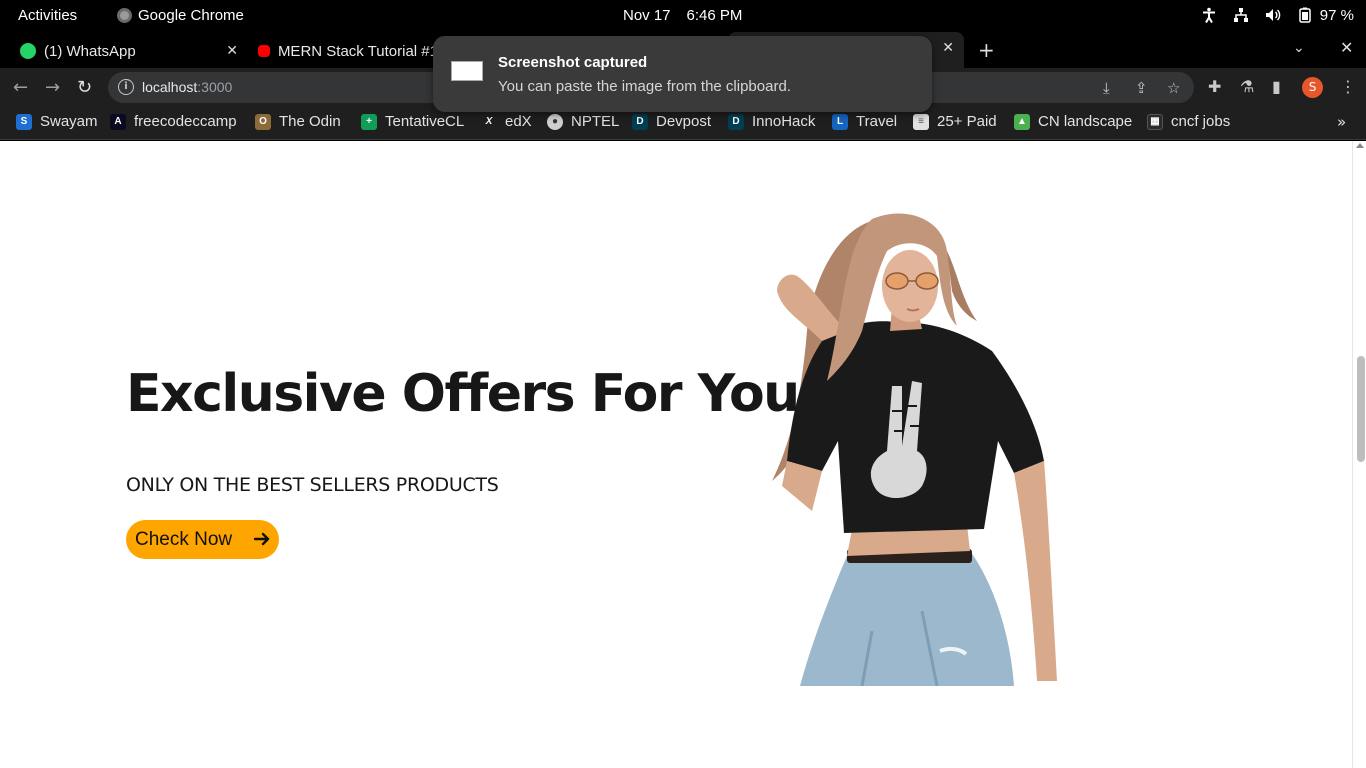 This screenshot has width=1366, height=768. I want to click on bookmark-freecodecamp: A freecodeccamp, so click(173, 121).